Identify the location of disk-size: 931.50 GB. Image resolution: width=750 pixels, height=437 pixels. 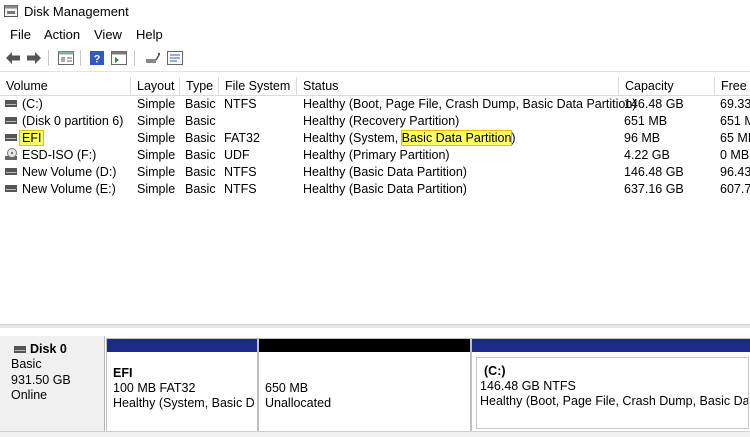
(41, 380).